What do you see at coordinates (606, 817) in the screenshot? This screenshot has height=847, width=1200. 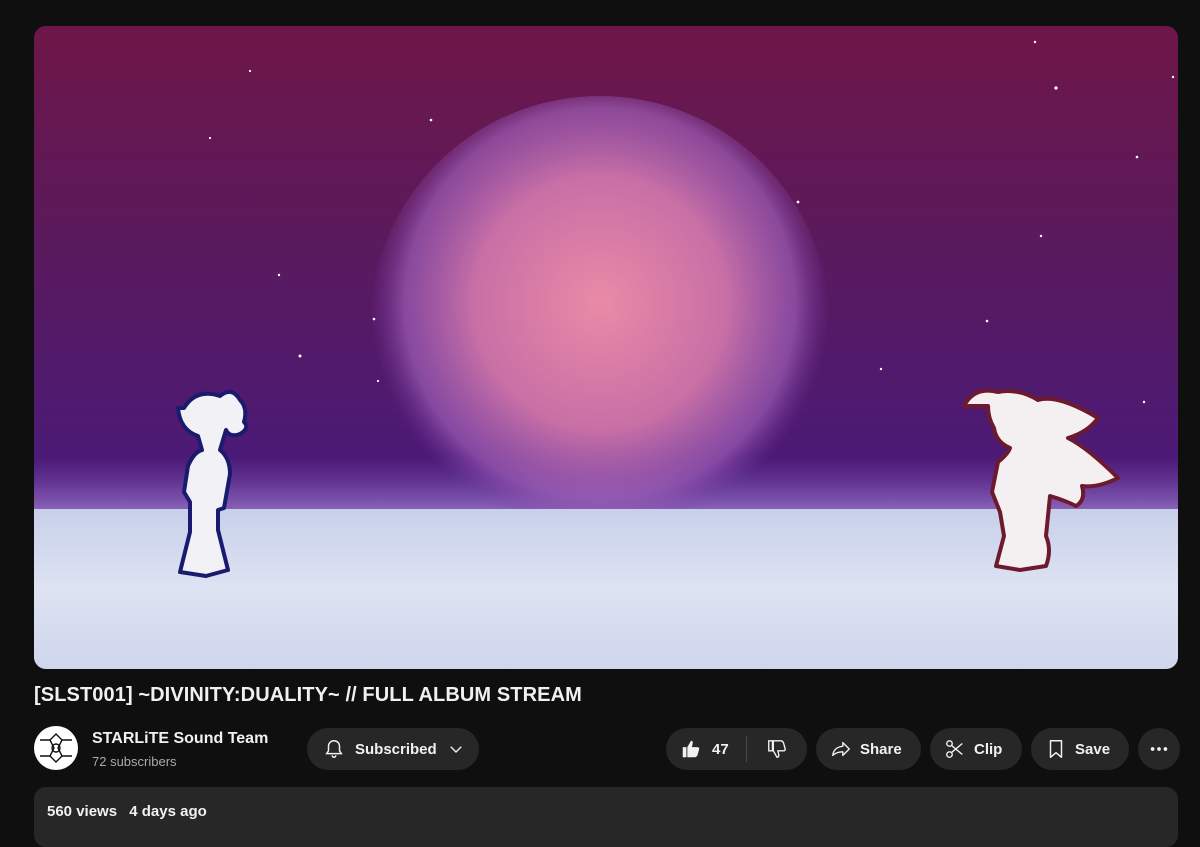 I see `description-box: 560 views 4 days ago` at bounding box center [606, 817].